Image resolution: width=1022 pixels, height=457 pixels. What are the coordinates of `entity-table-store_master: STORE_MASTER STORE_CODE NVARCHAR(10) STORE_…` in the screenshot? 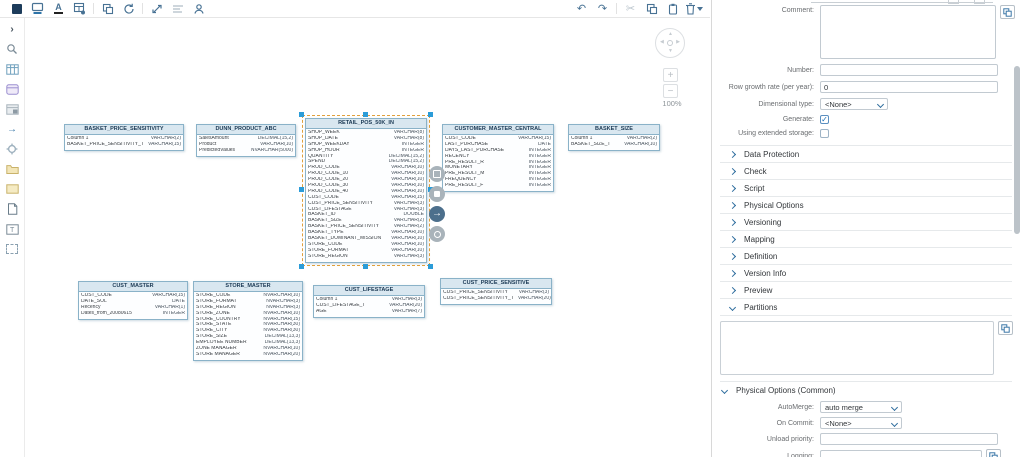 It's located at (248, 321).